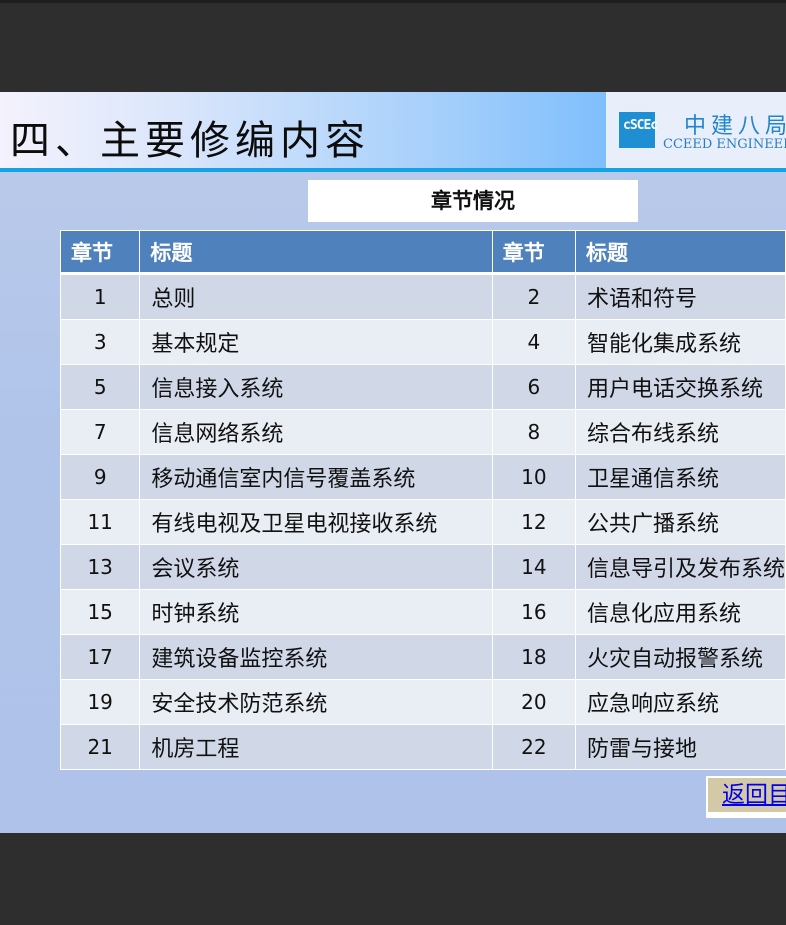 Image resolution: width=786 pixels, height=925 pixels. Describe the element at coordinates (100, 296) in the screenshot. I see `chapter-number-cell: 1` at that location.